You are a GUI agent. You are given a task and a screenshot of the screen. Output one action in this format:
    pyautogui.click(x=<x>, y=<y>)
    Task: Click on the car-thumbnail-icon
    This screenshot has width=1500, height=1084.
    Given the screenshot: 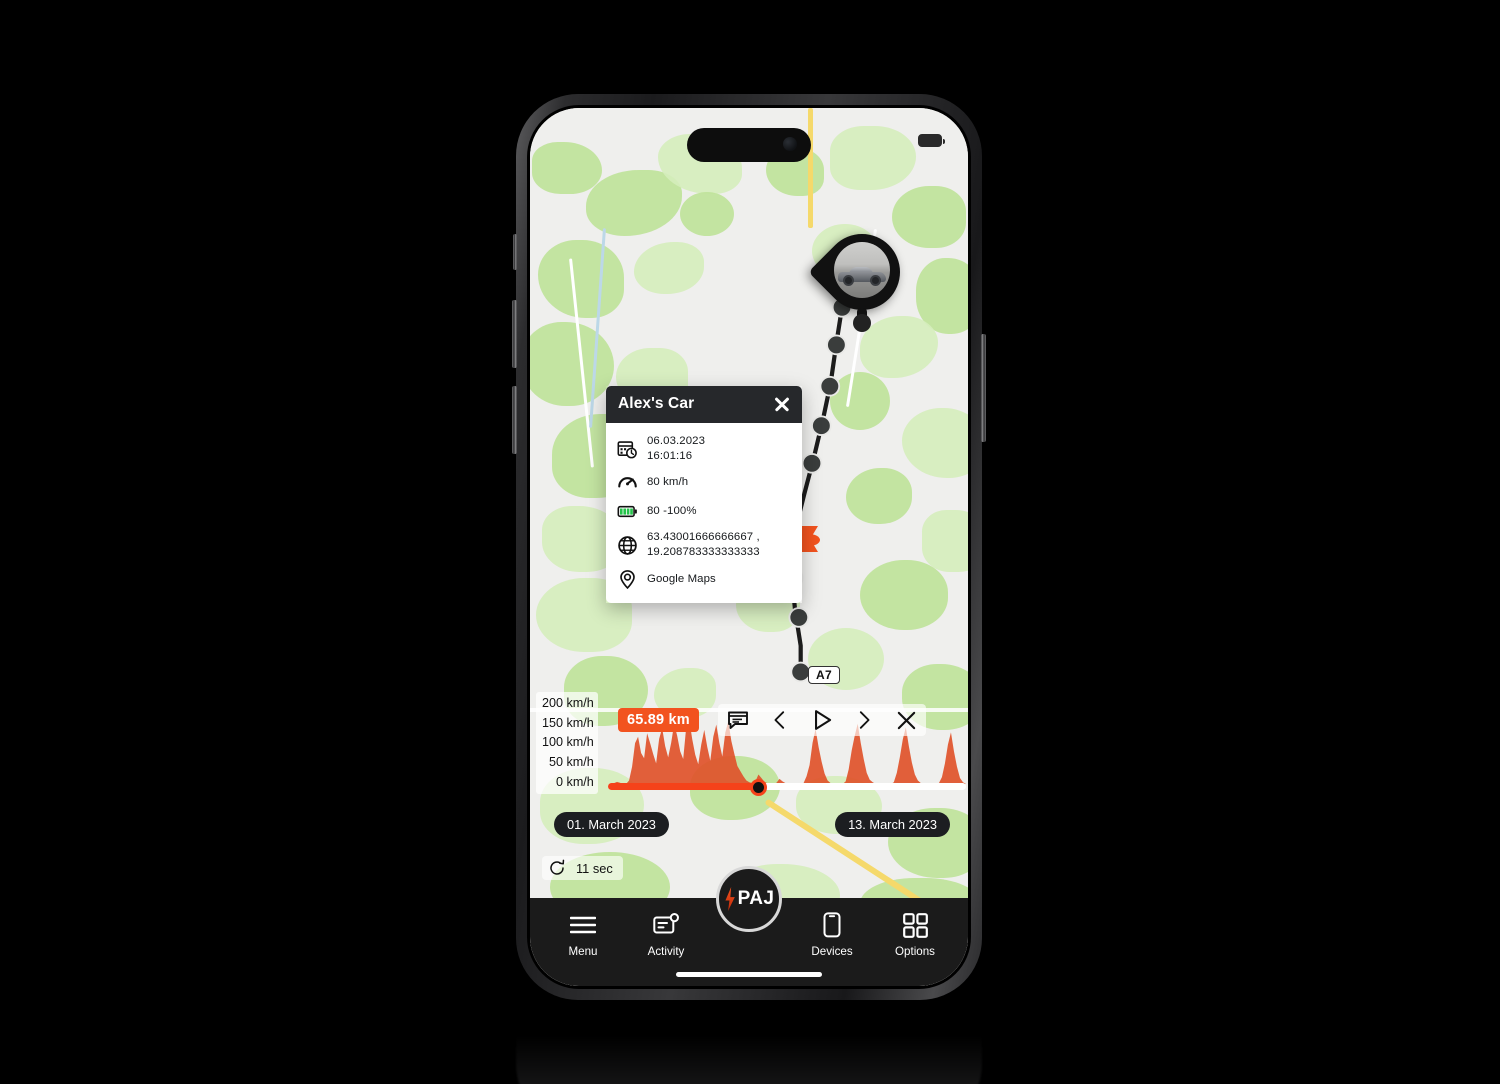 What is the action you would take?
    pyautogui.click(x=862, y=276)
    